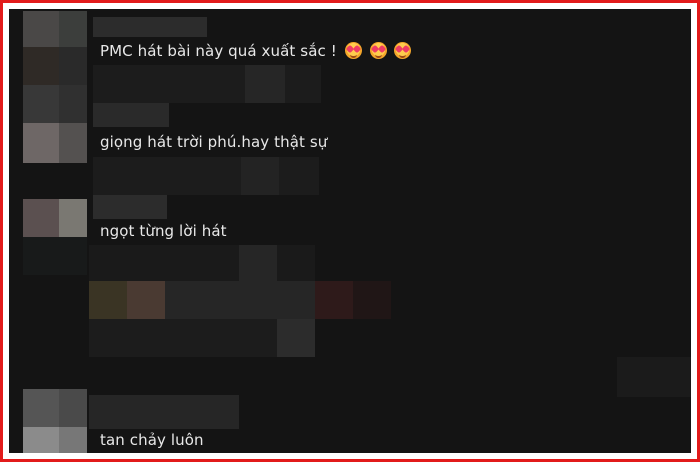 This screenshot has height=462, width=700. I want to click on comment-text: ngọt từng lời hát, so click(163, 231).